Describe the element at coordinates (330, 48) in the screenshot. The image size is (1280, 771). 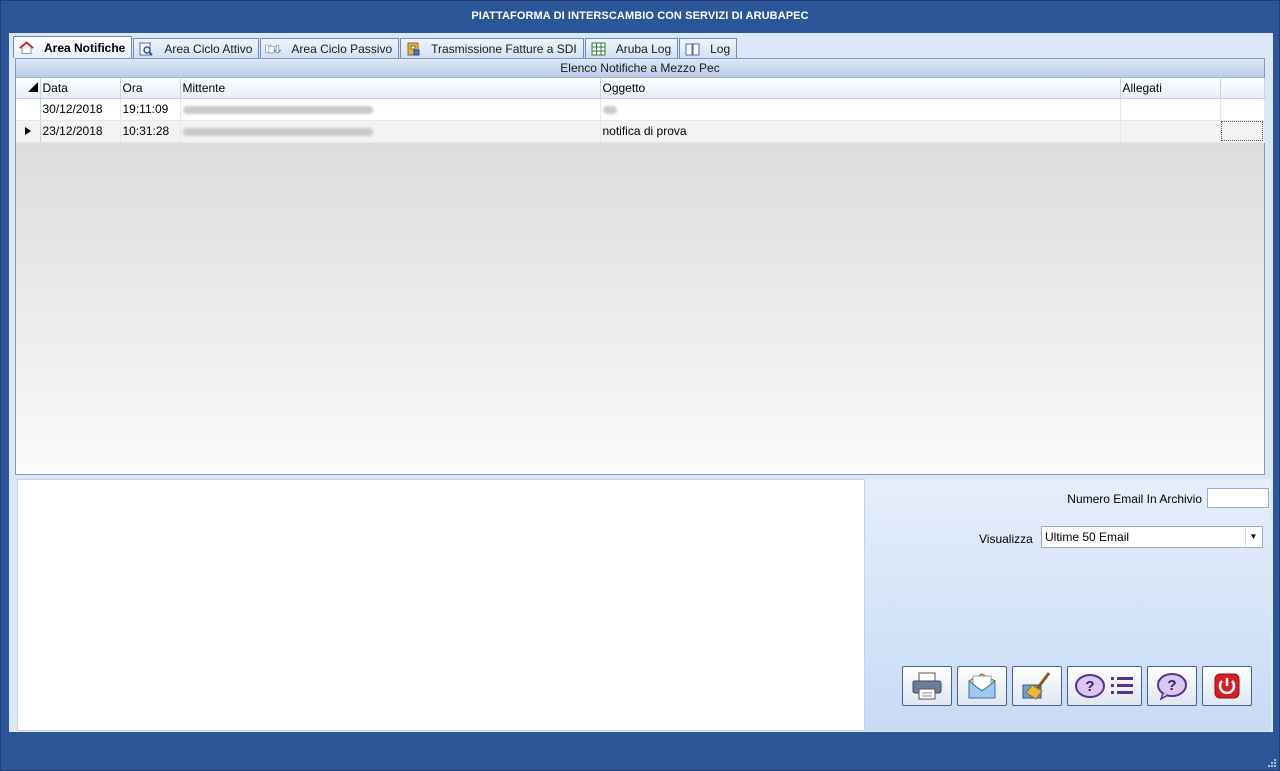
I see `tab-area-ciclo-passivo: Area Ciclo Passivo` at that location.